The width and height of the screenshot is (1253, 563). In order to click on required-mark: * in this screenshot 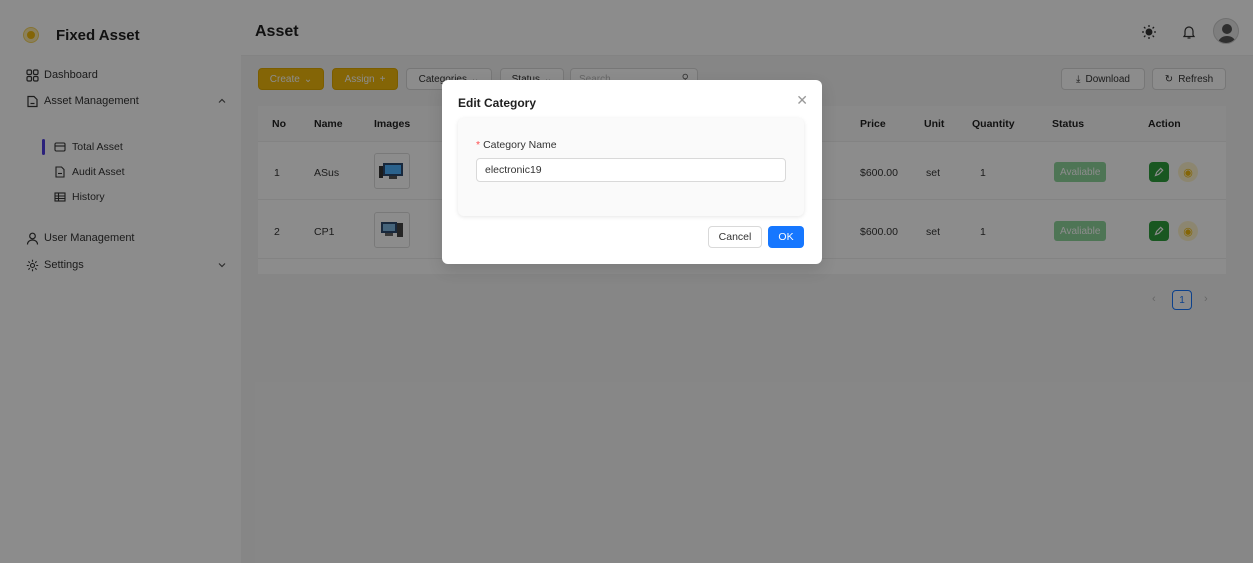, I will do `click(478, 145)`.